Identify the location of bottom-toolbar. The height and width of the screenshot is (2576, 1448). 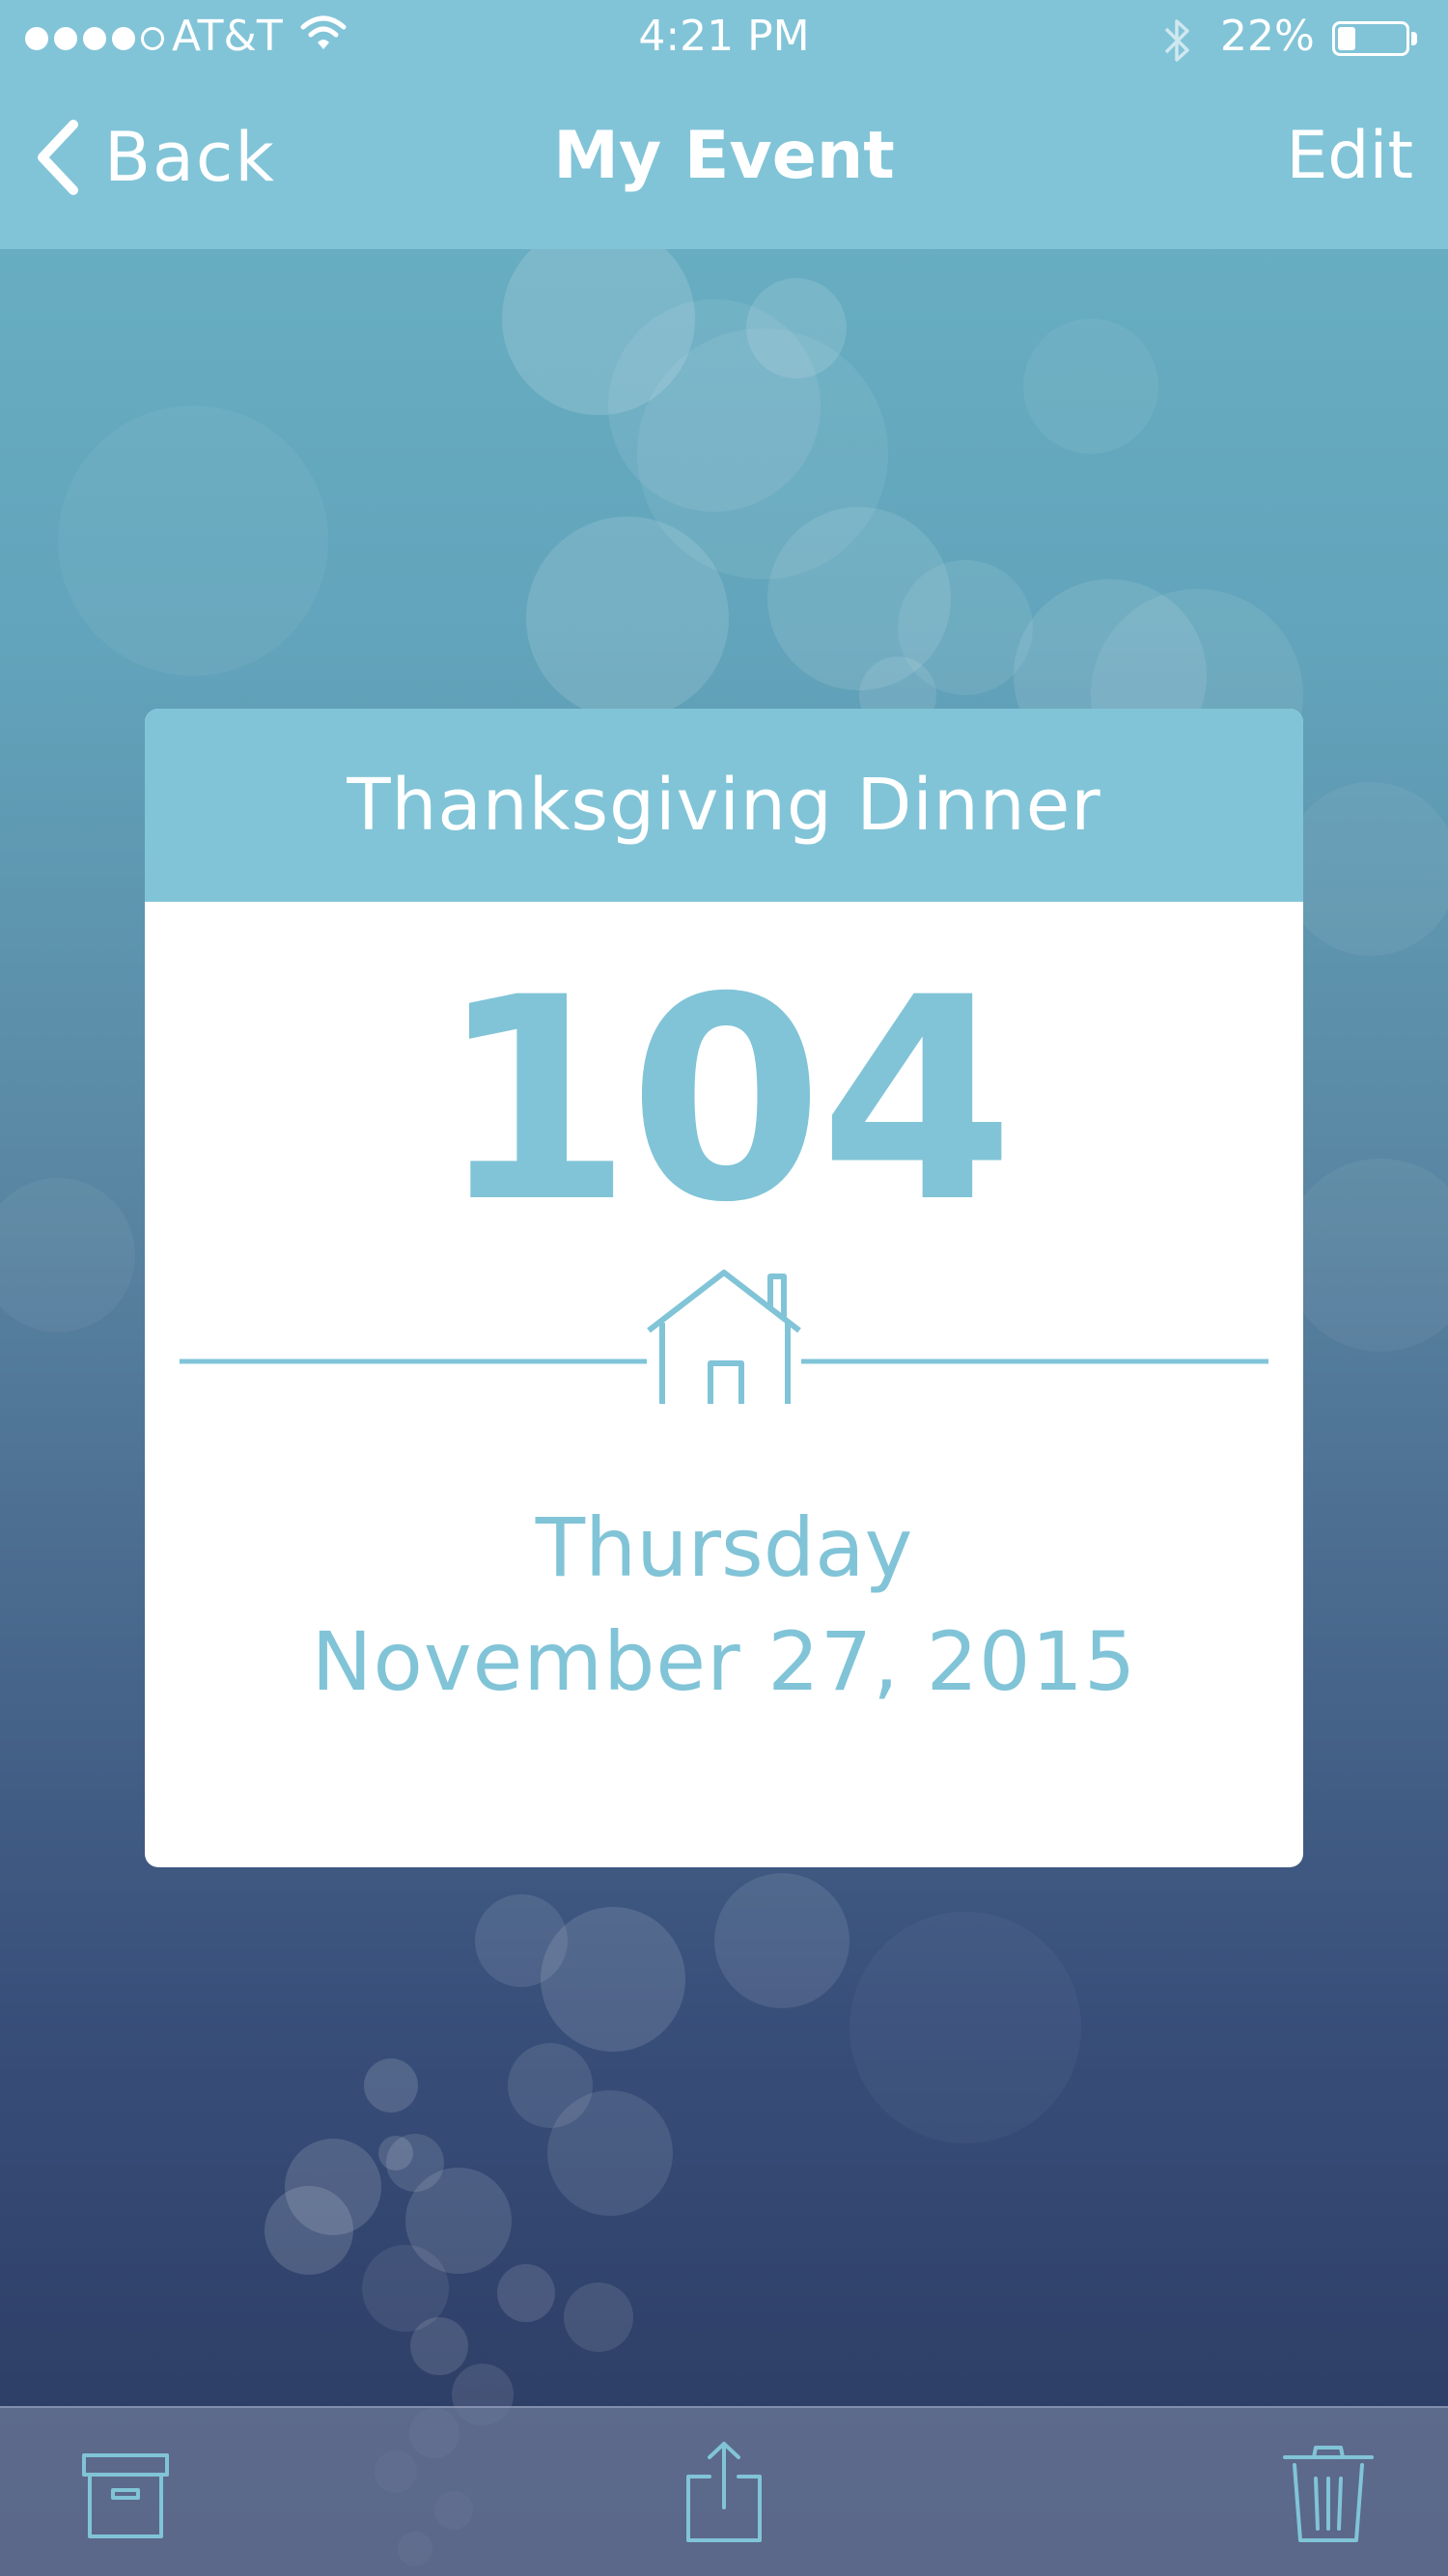
(724, 2491).